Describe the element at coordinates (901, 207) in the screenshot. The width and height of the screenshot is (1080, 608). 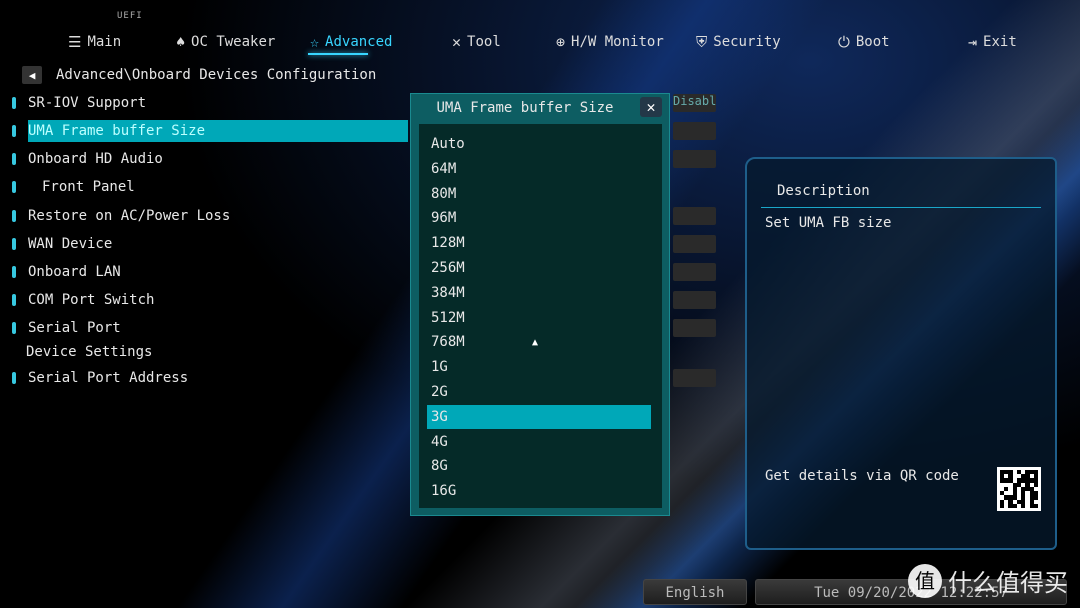
I see `divider` at that location.